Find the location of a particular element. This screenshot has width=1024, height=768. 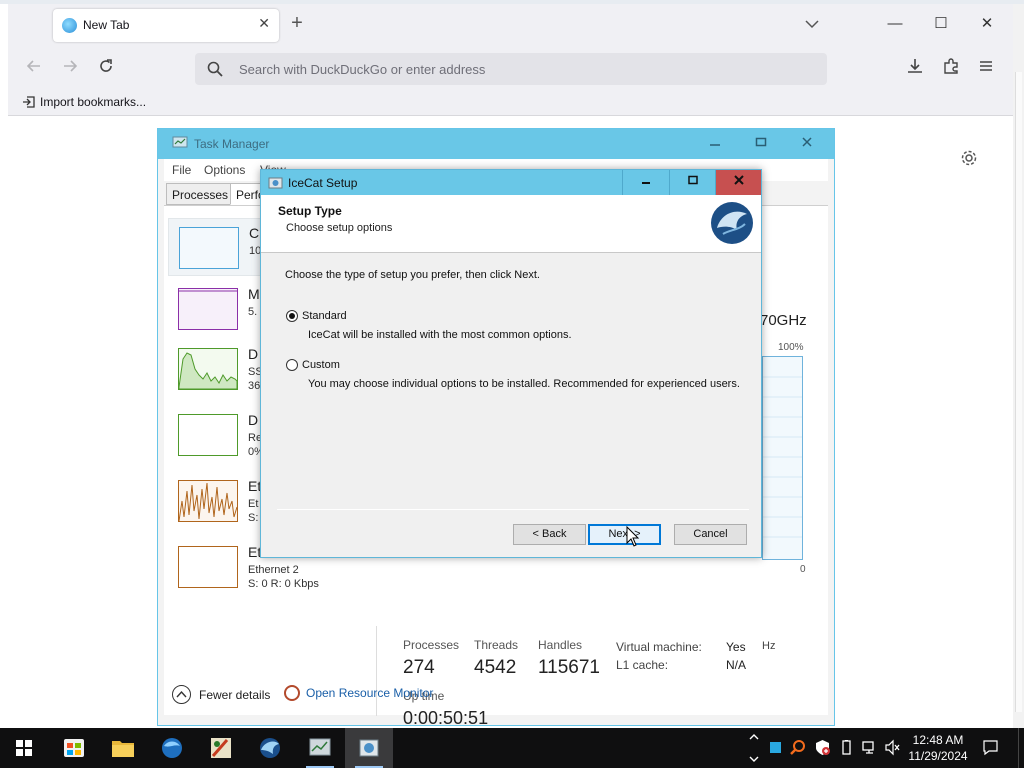

fewer-details-button: Fewer details is located at coordinates (221, 694).